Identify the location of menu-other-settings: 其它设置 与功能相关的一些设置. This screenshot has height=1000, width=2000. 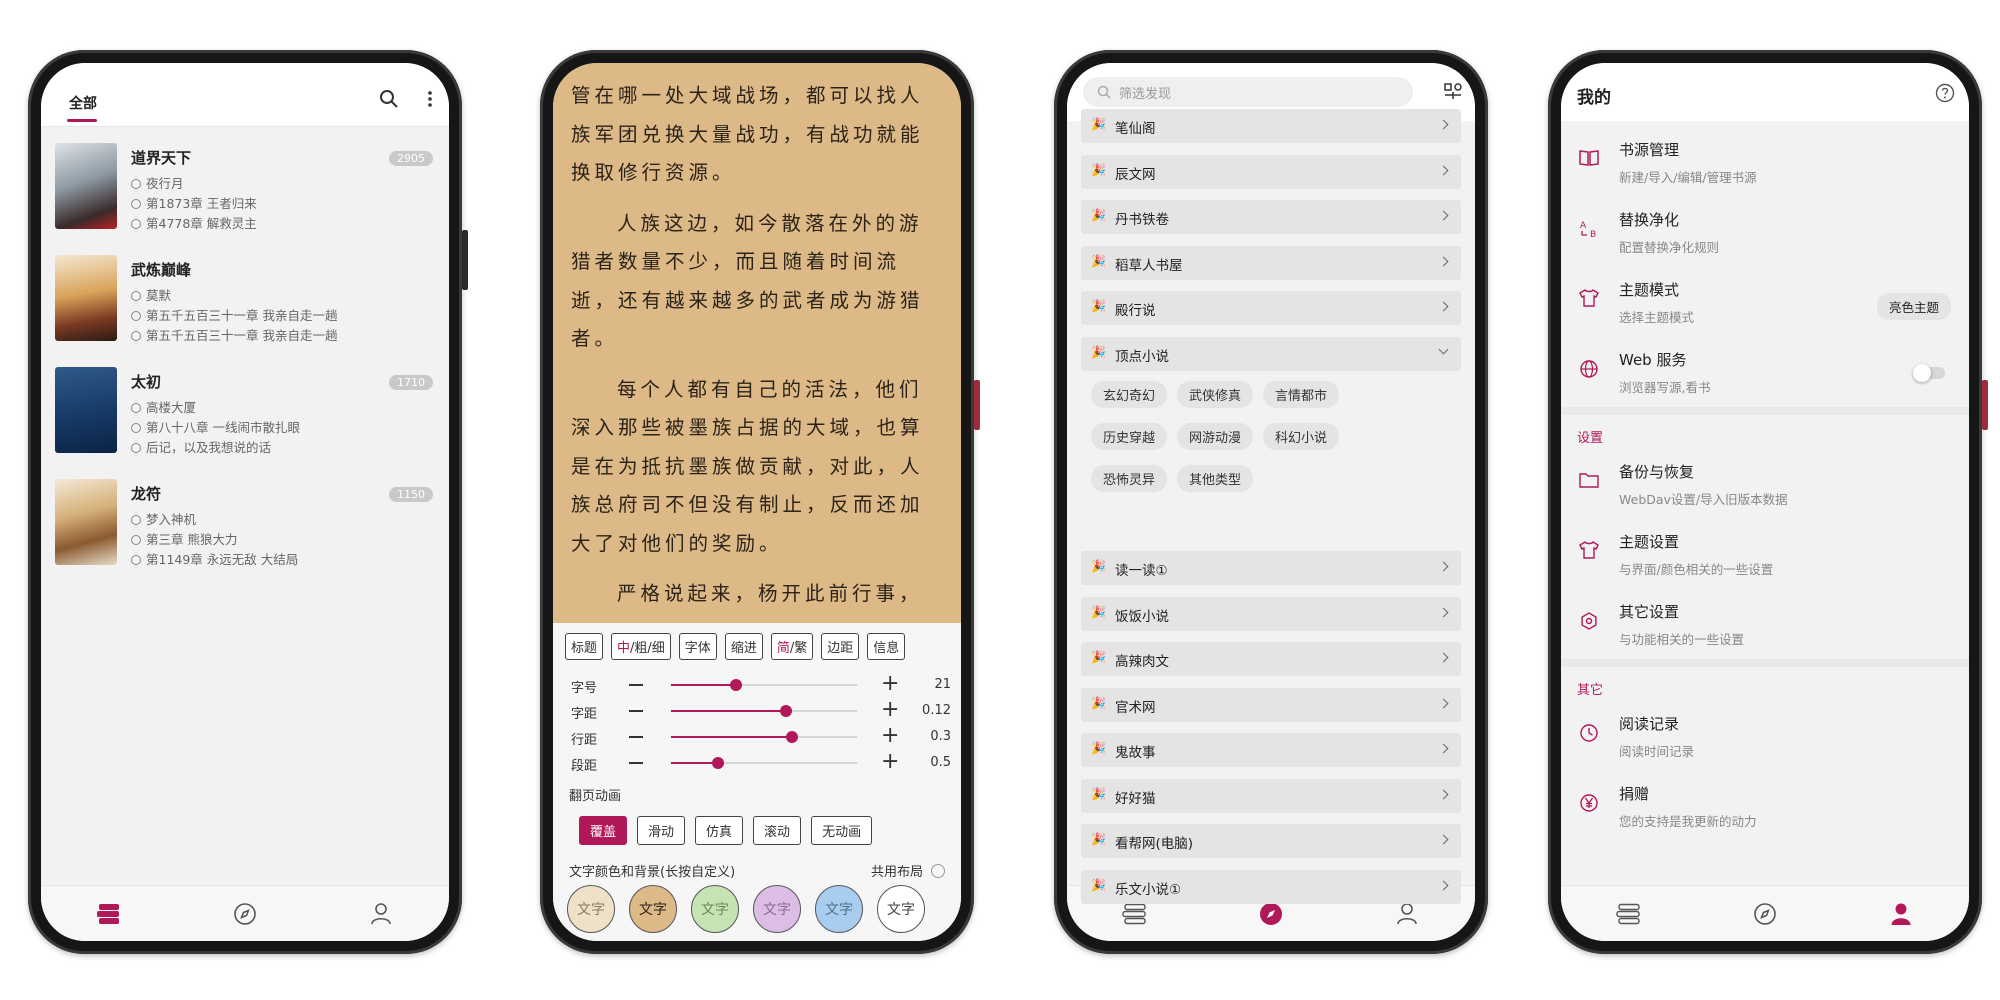
(1765, 622).